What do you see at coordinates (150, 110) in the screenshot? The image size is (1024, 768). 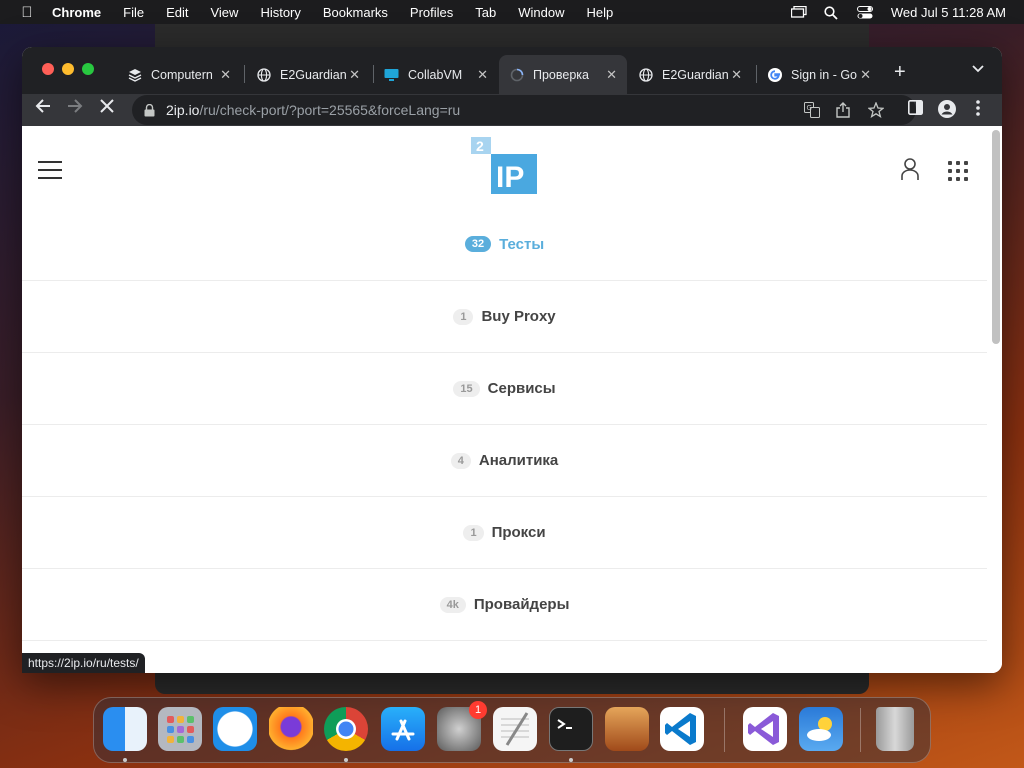 I see `lock-icon` at bounding box center [150, 110].